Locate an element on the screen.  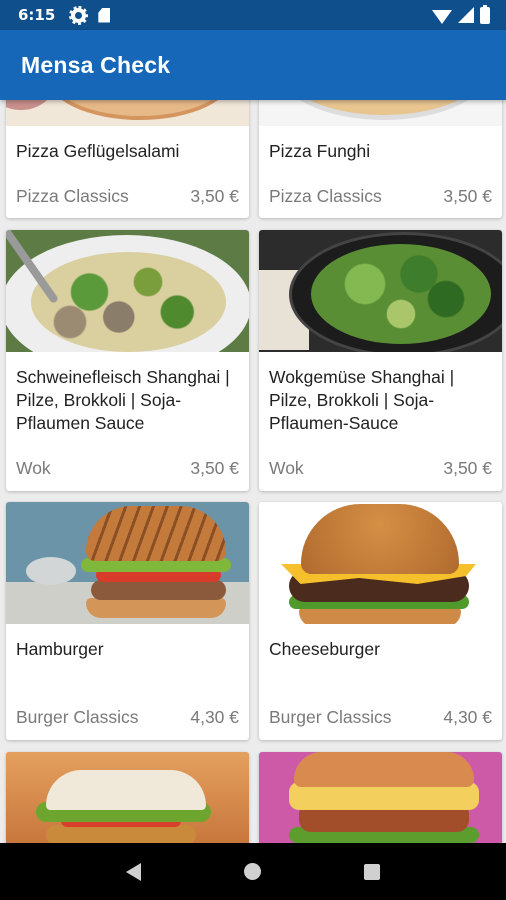
status-icons-right is located at coordinates (461, 14).